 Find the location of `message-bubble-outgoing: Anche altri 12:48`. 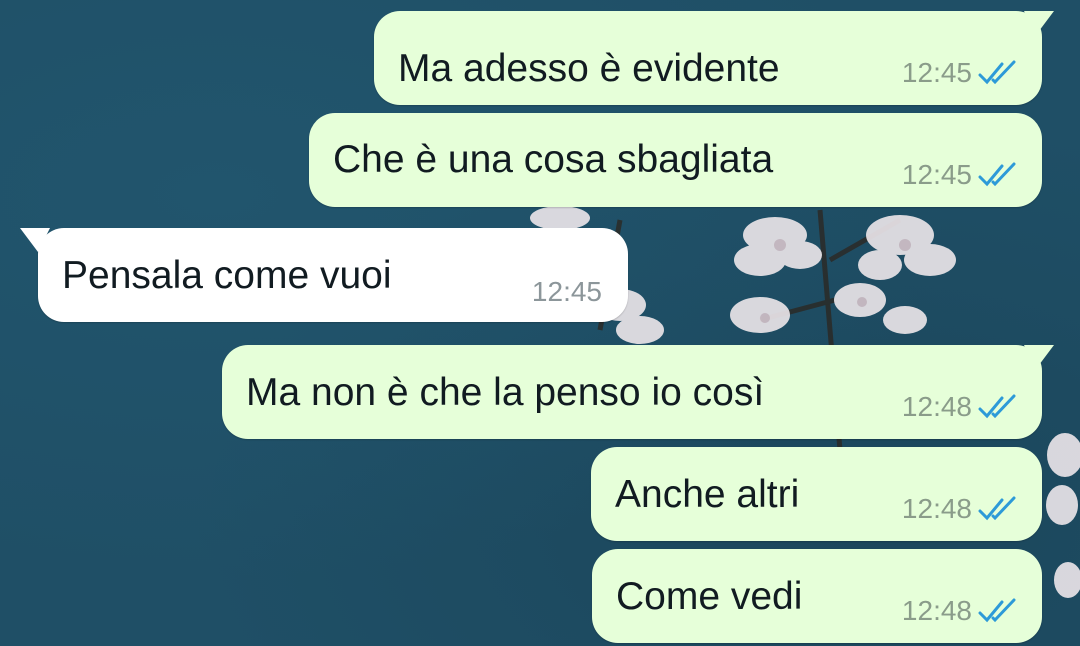

message-bubble-outgoing: Anche altri 12:48 is located at coordinates (816, 494).